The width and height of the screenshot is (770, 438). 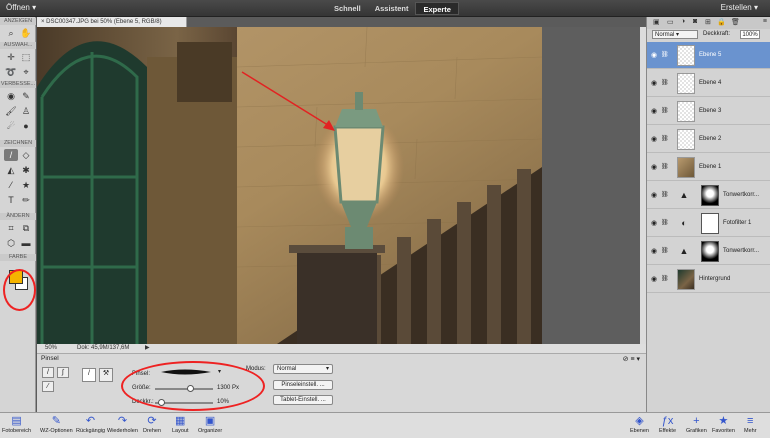 What do you see at coordinates (708, 83) in the screenshot?
I see `layer-row: ◉ ⛓ Ebene 4` at bounding box center [708, 83].